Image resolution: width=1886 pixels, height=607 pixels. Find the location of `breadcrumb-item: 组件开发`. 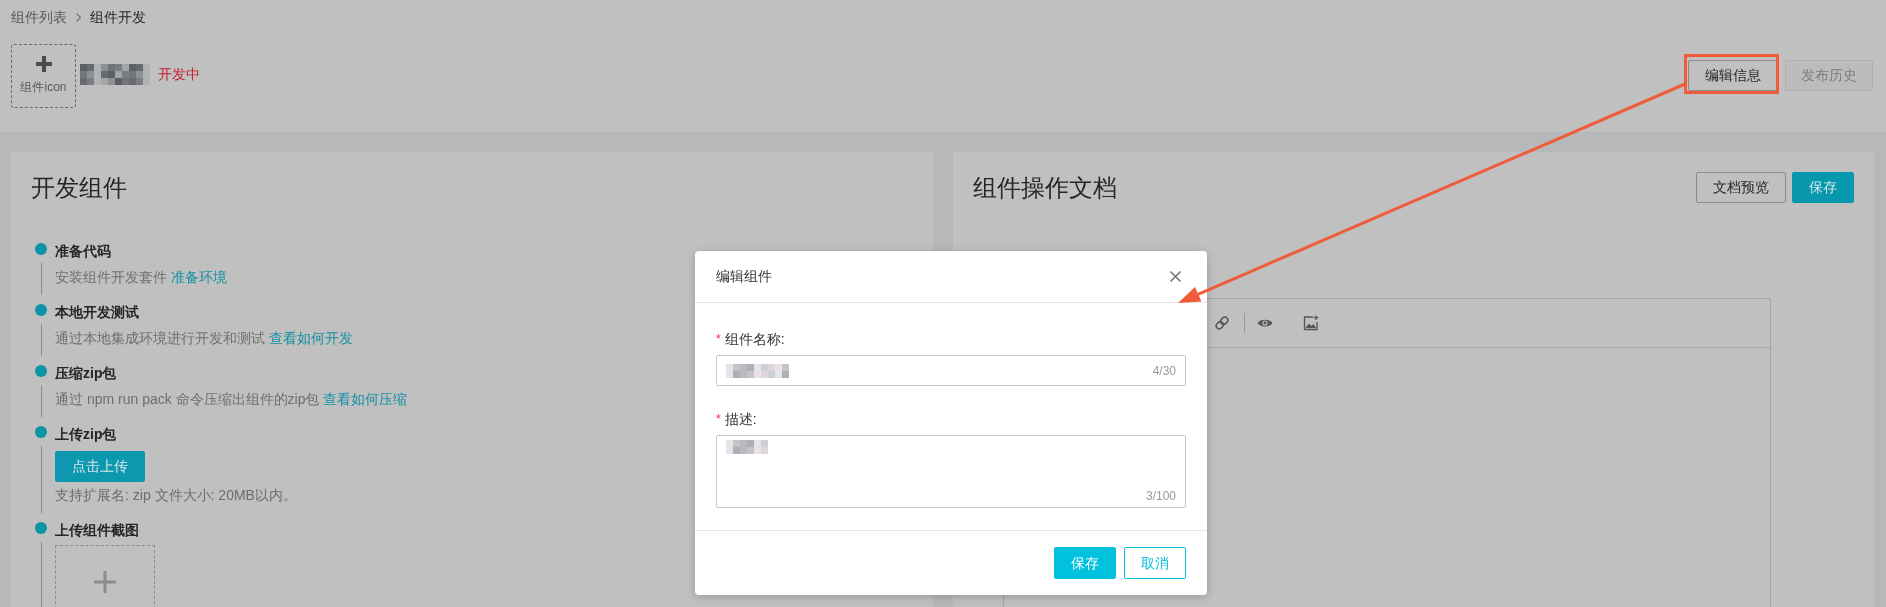

breadcrumb-item: 组件开发 is located at coordinates (118, 17).